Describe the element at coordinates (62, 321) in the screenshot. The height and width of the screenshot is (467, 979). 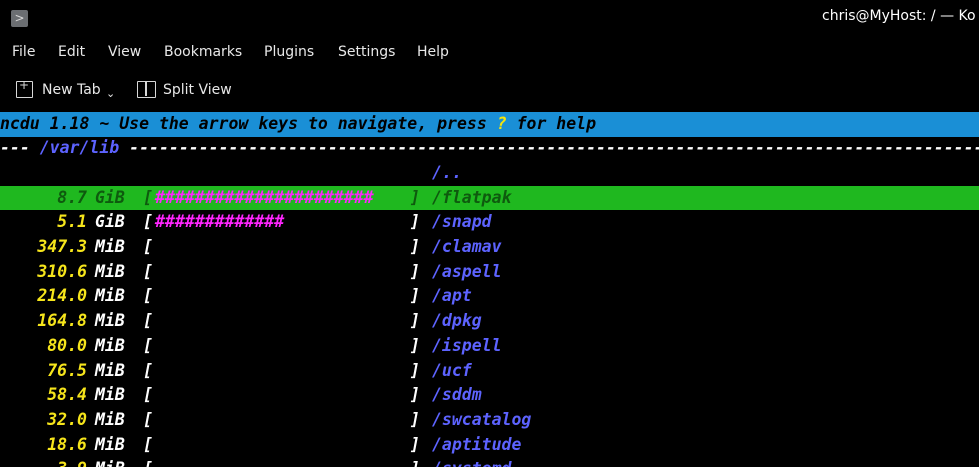
I see `size-value: 164.8` at that location.